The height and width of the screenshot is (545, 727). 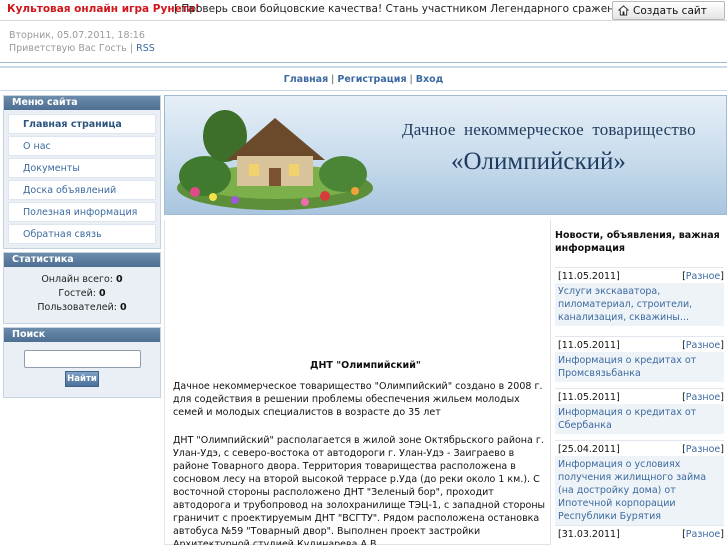 I want to click on menu-item-documents: Документы, so click(x=82, y=168).